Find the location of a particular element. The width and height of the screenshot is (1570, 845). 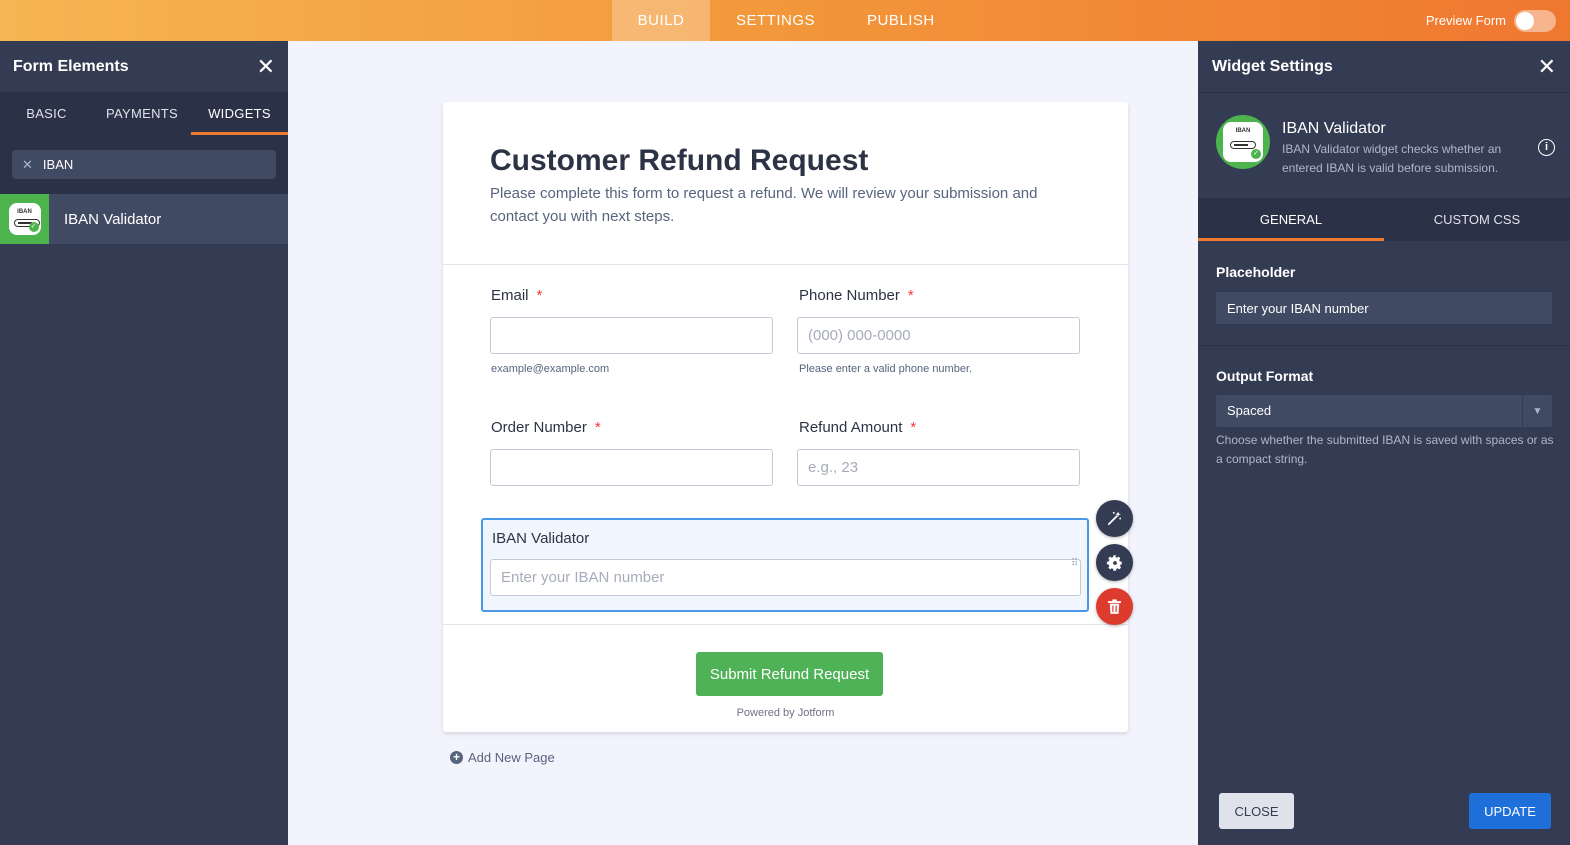

element-tabs: BASIC PAYMENTS WIDGETS is located at coordinates (144, 113).